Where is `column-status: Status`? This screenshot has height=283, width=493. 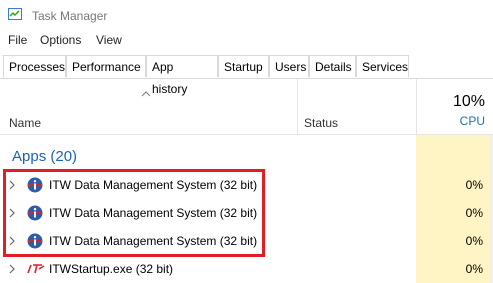
column-status: Status is located at coordinates (321, 123).